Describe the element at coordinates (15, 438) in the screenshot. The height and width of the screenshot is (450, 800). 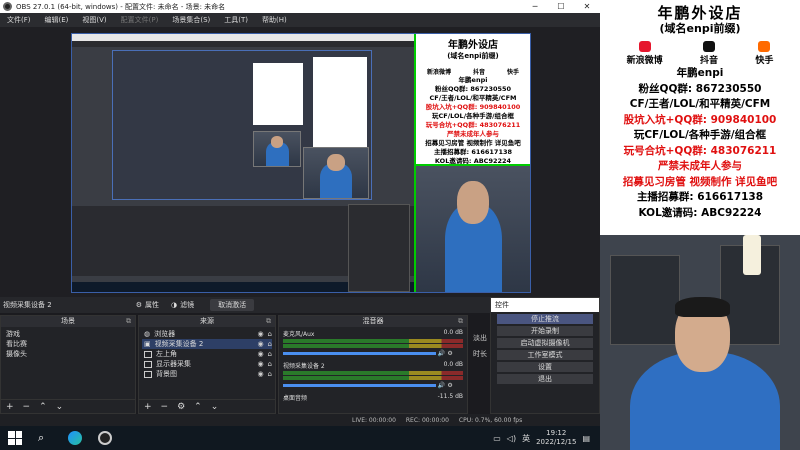
I see `windows-start-icon` at that location.